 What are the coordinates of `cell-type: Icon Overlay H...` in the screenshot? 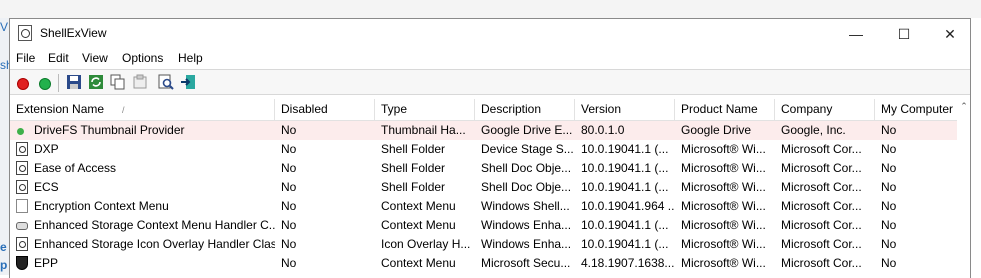 It's located at (426, 244).